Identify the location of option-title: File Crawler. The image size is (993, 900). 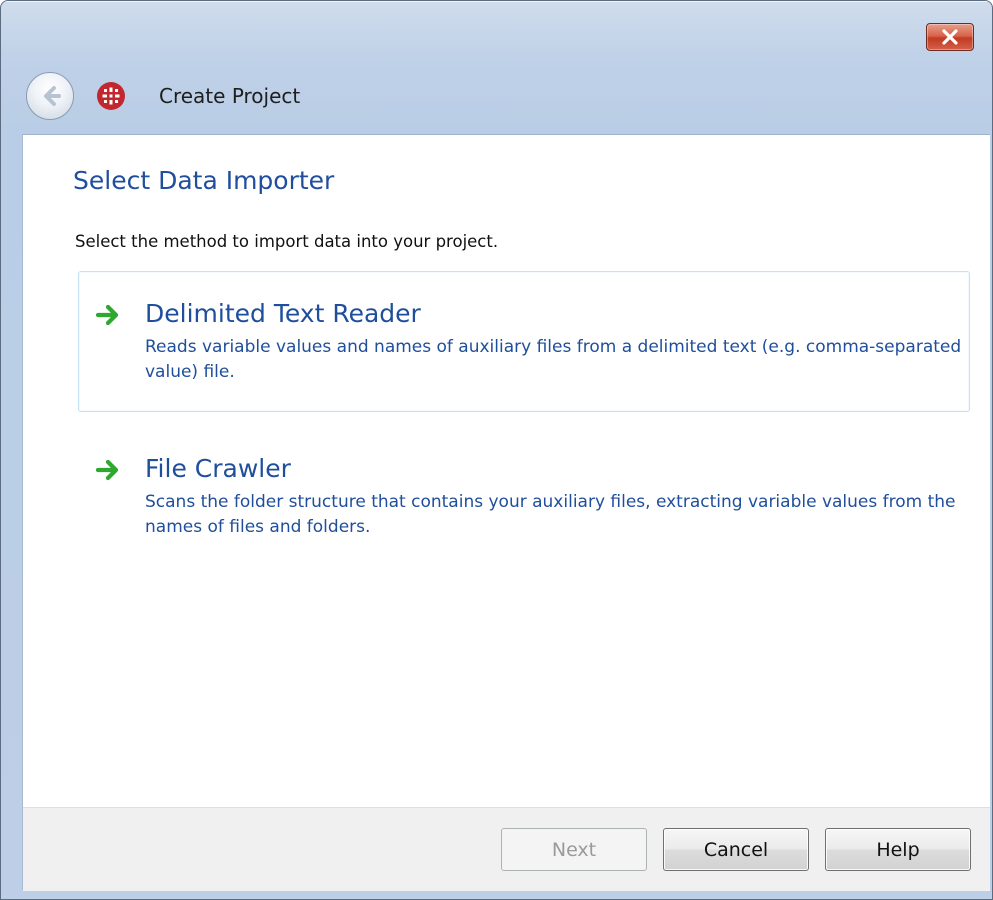
(218, 468).